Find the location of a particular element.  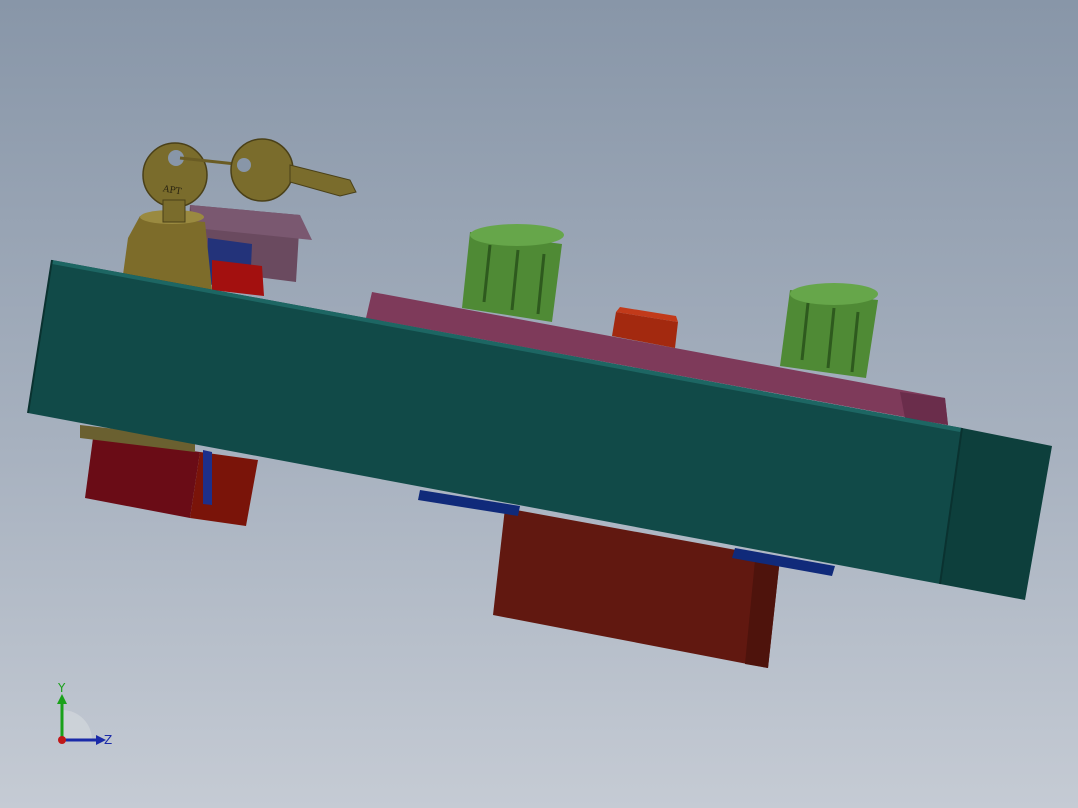

coordinate-triad: Y Z is located at coordinates (84, 714).